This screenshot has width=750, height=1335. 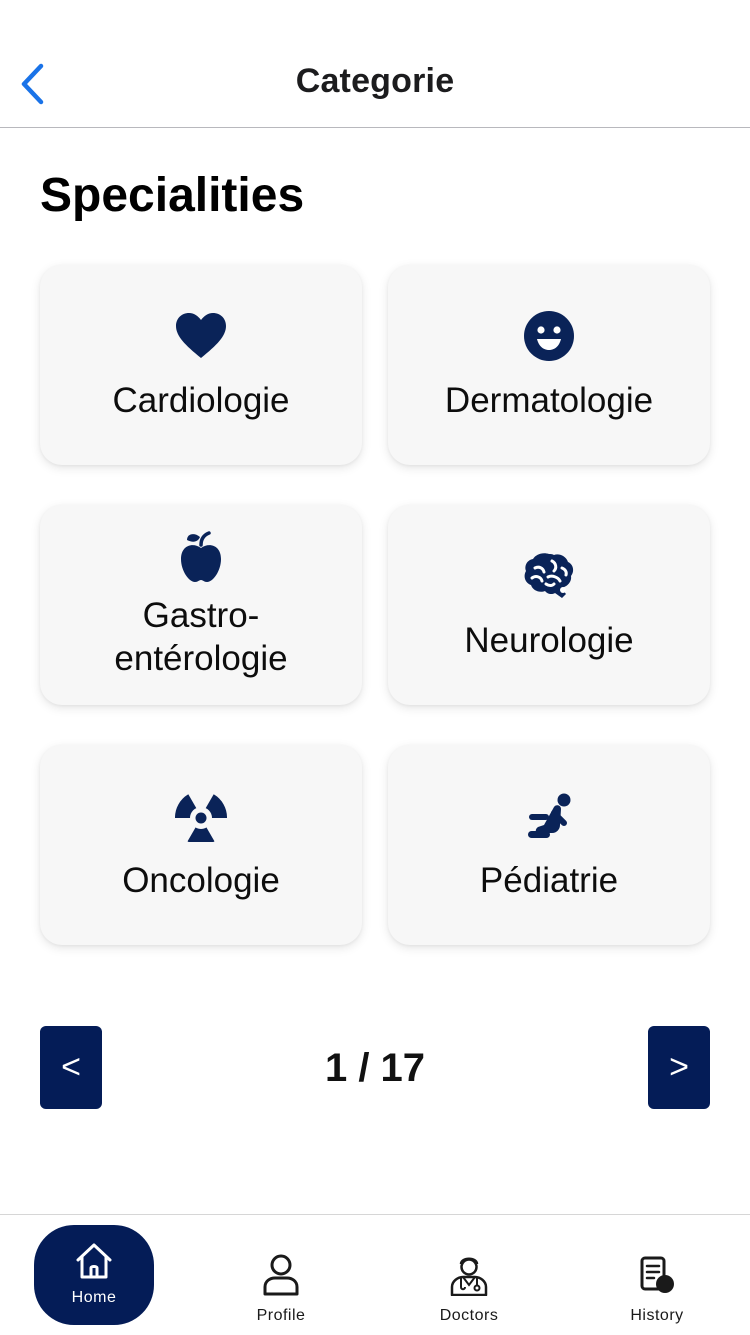 What do you see at coordinates (201, 336) in the screenshot?
I see `heart-icon` at bounding box center [201, 336].